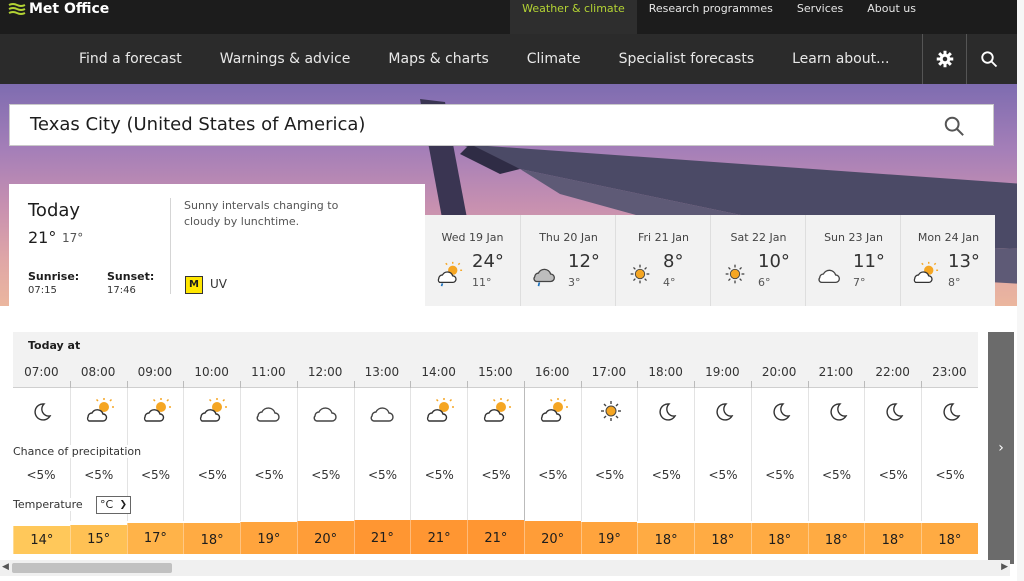 Image resolution: width=1024 pixels, height=581 pixels. I want to click on toplink-about: About us, so click(939, 17).